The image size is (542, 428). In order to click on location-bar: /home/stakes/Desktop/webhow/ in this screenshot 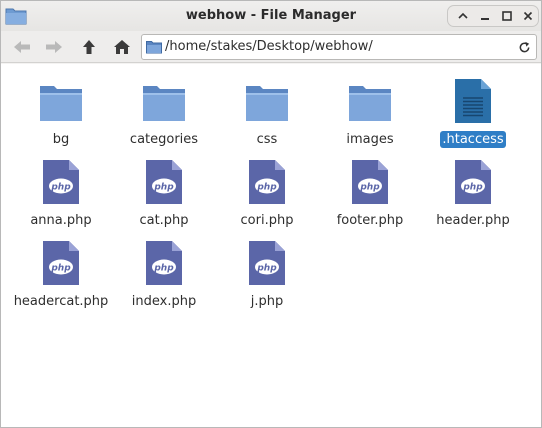, I will do `click(339, 47)`.